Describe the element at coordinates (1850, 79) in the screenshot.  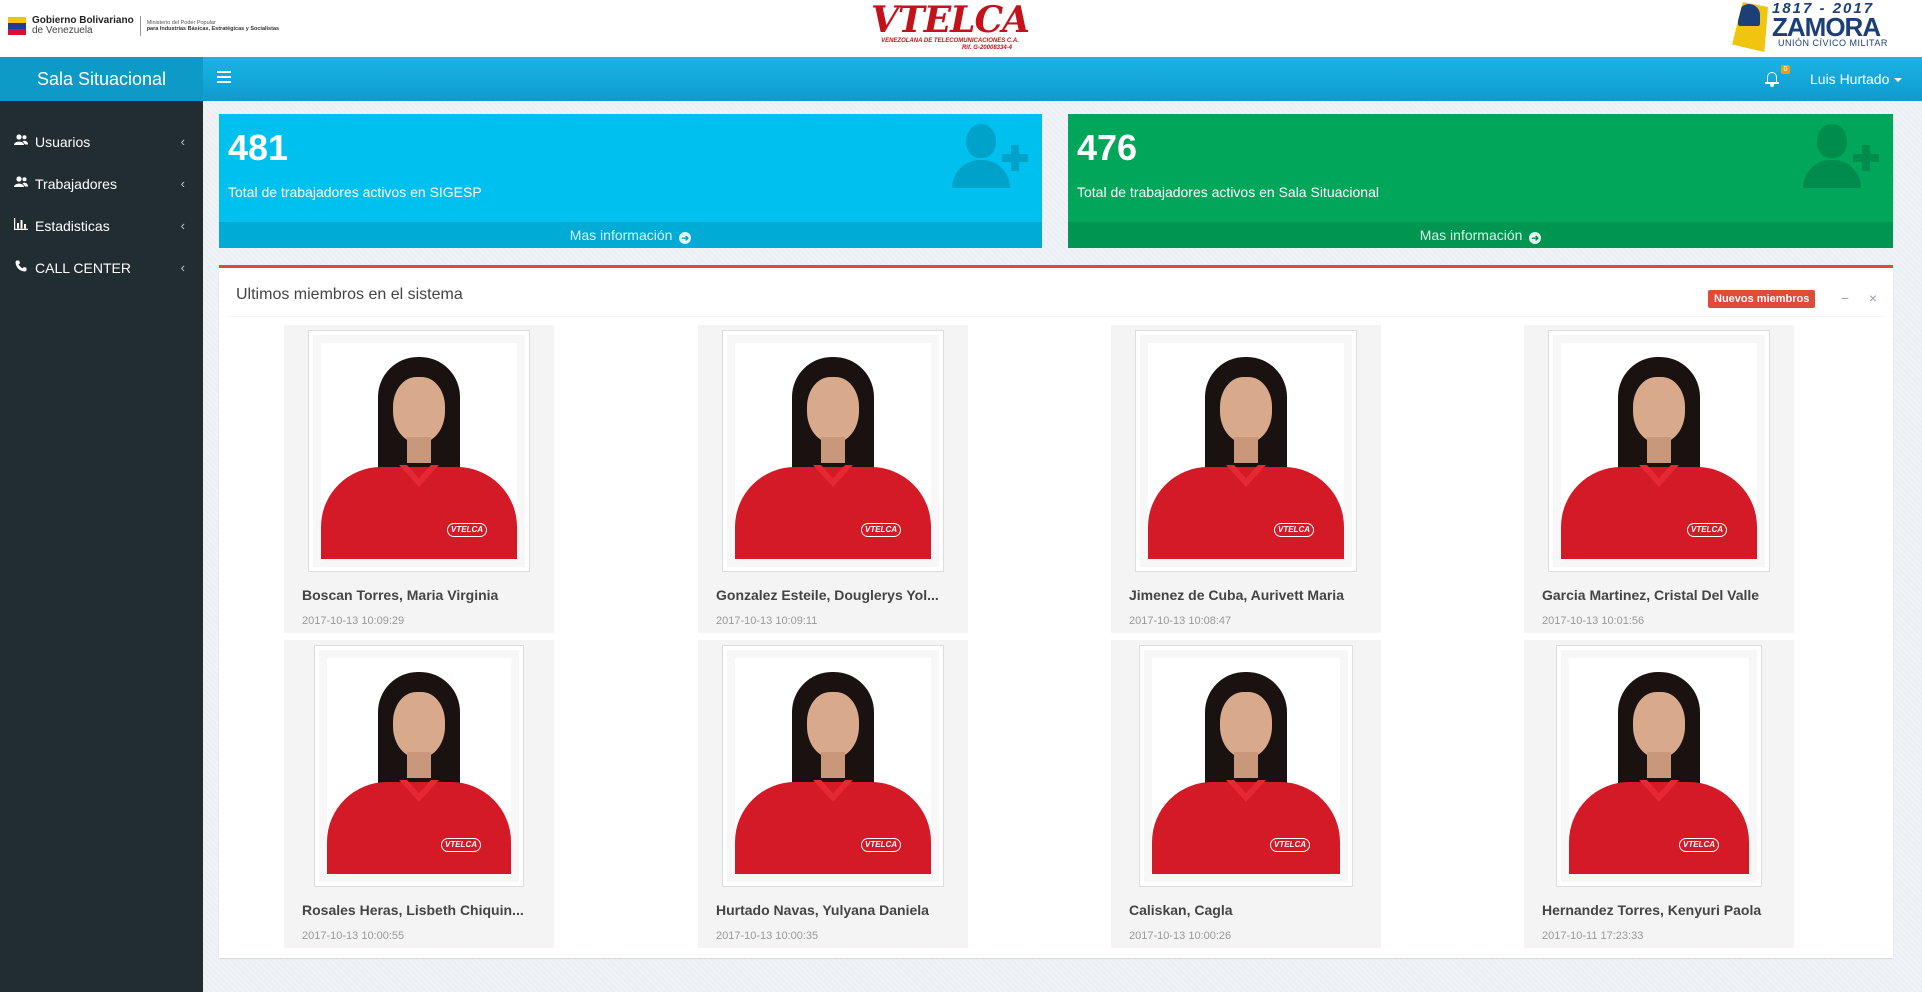
I see `user-name: Luis Hurtado` at that location.